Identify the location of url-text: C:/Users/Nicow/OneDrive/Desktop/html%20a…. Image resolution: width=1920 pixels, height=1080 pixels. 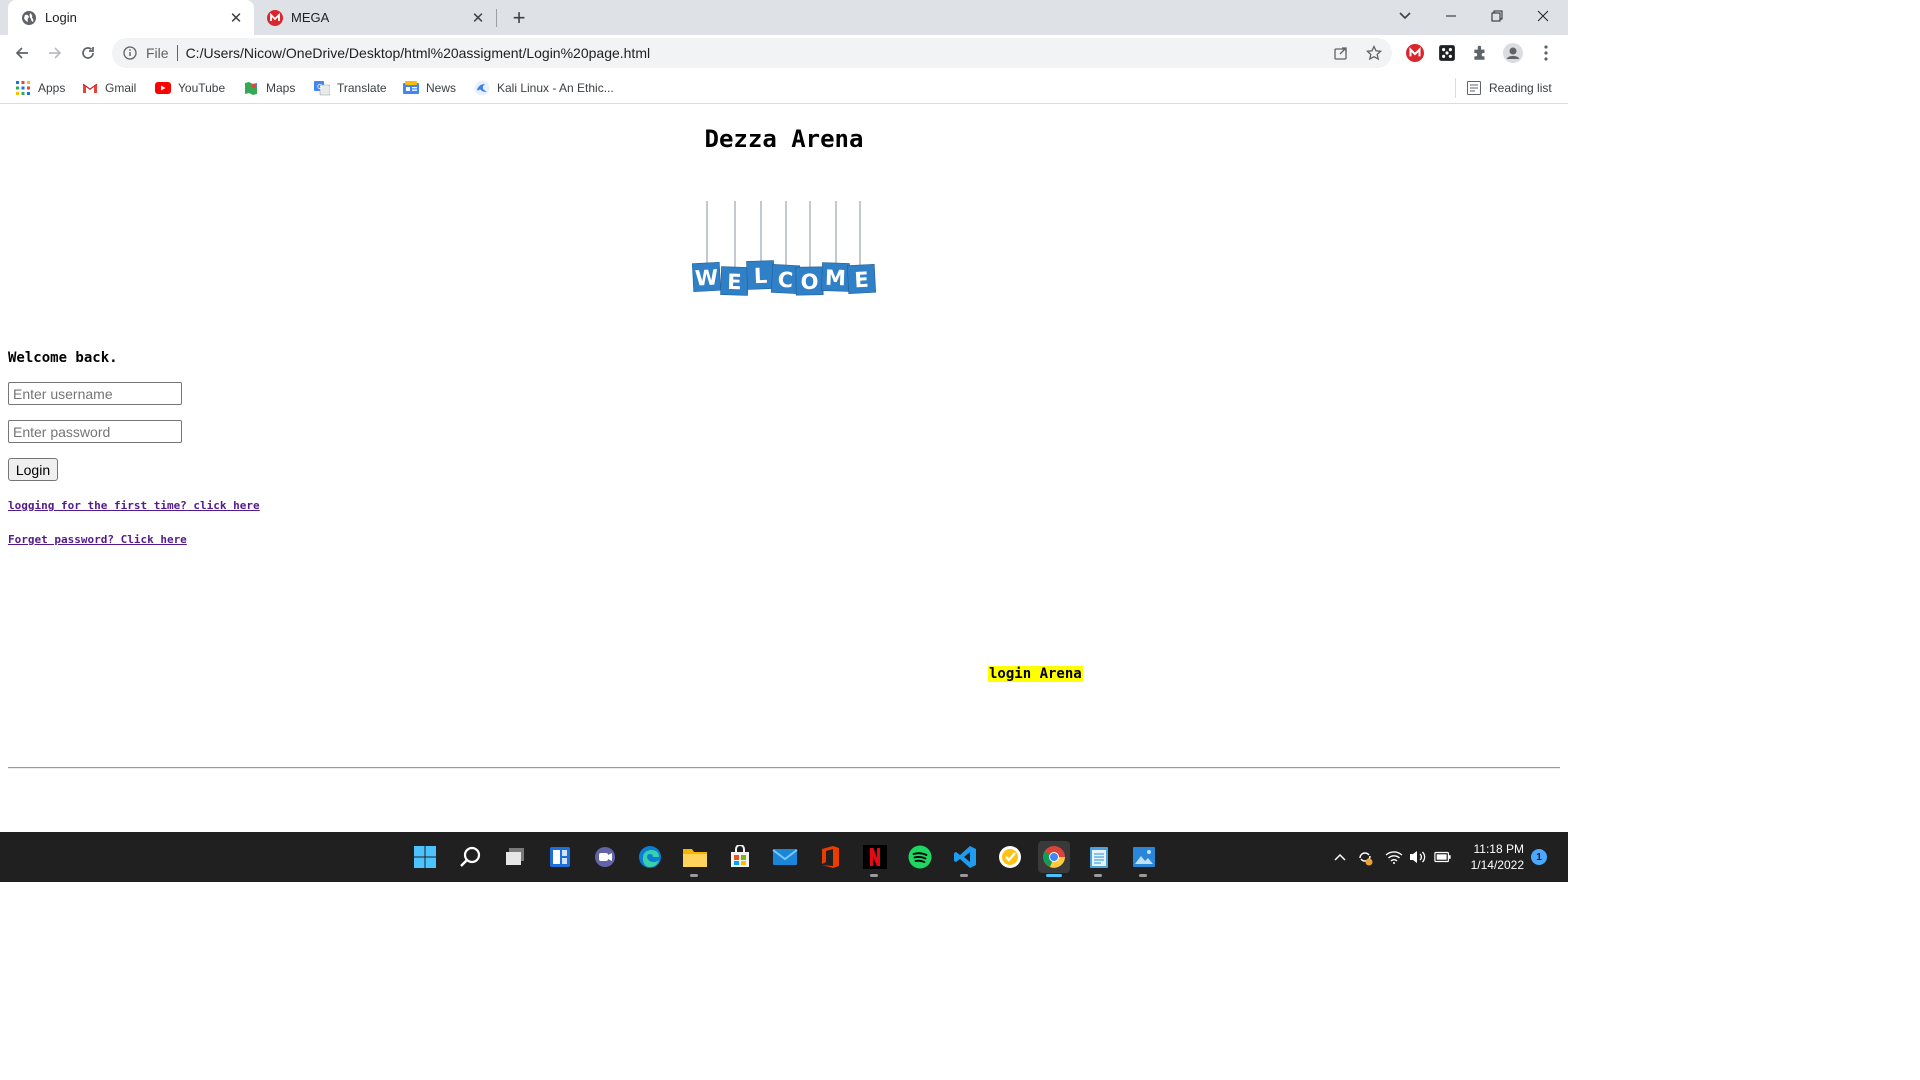
(418, 53).